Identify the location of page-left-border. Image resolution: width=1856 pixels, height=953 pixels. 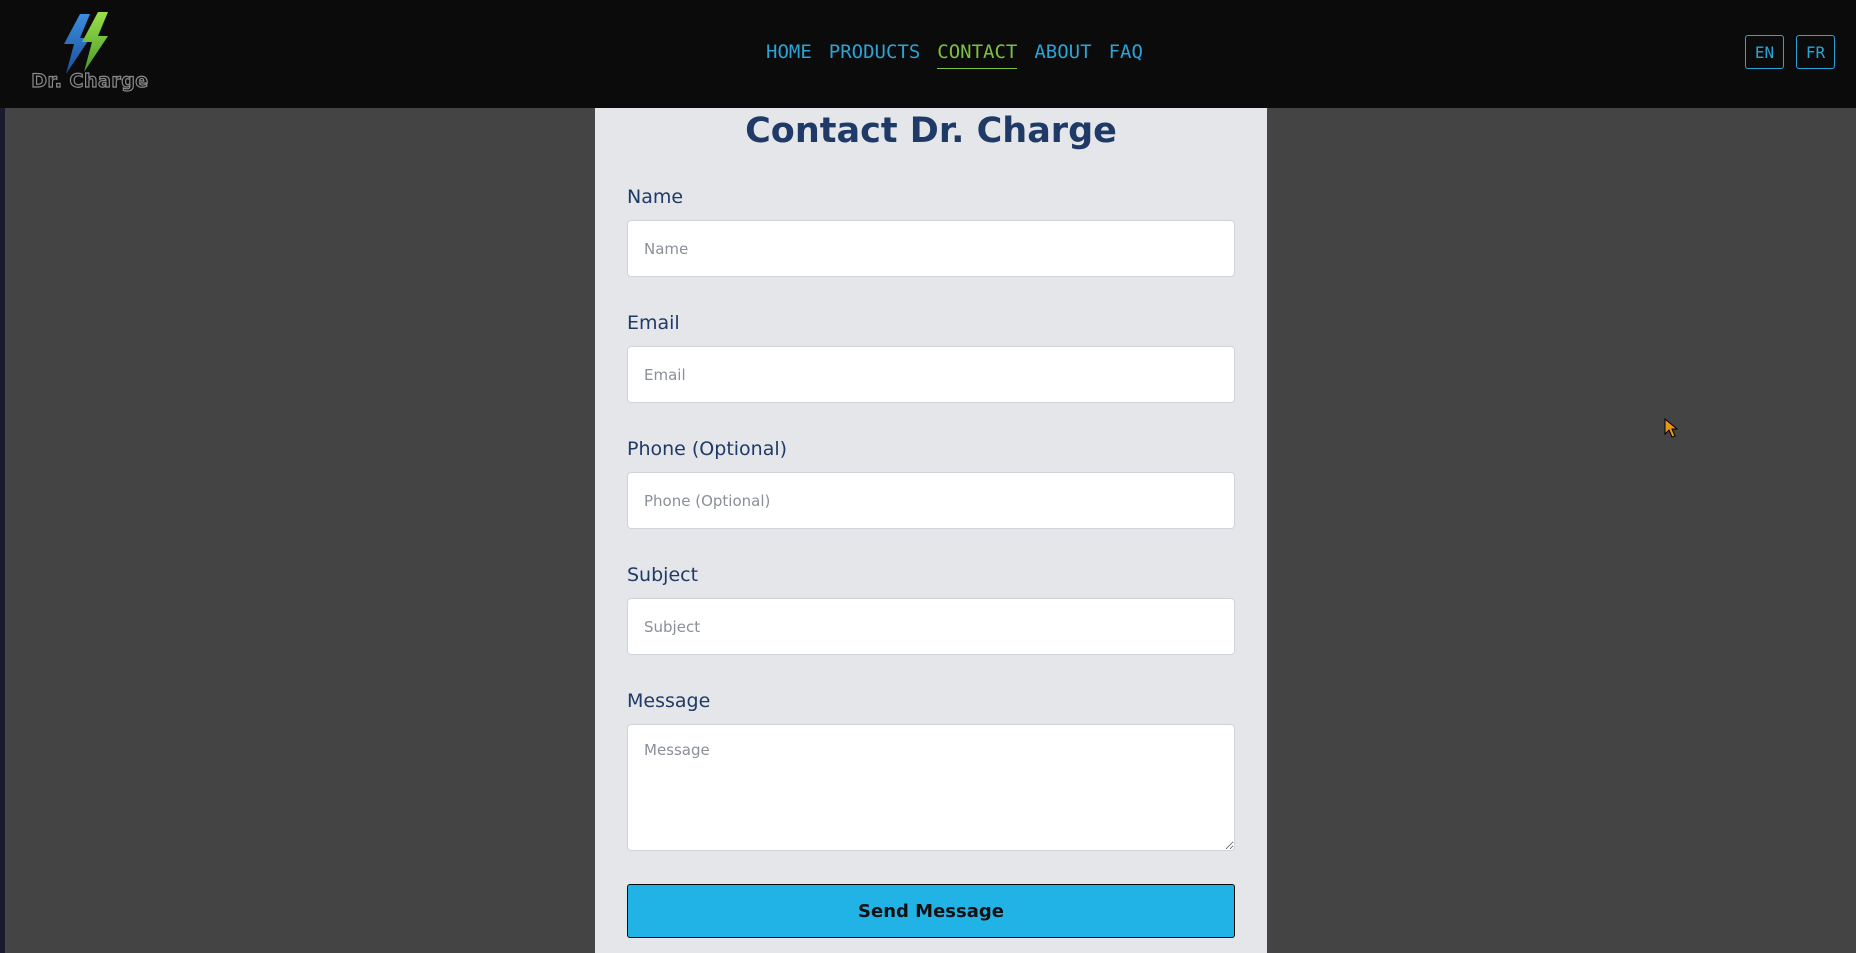
(2, 476).